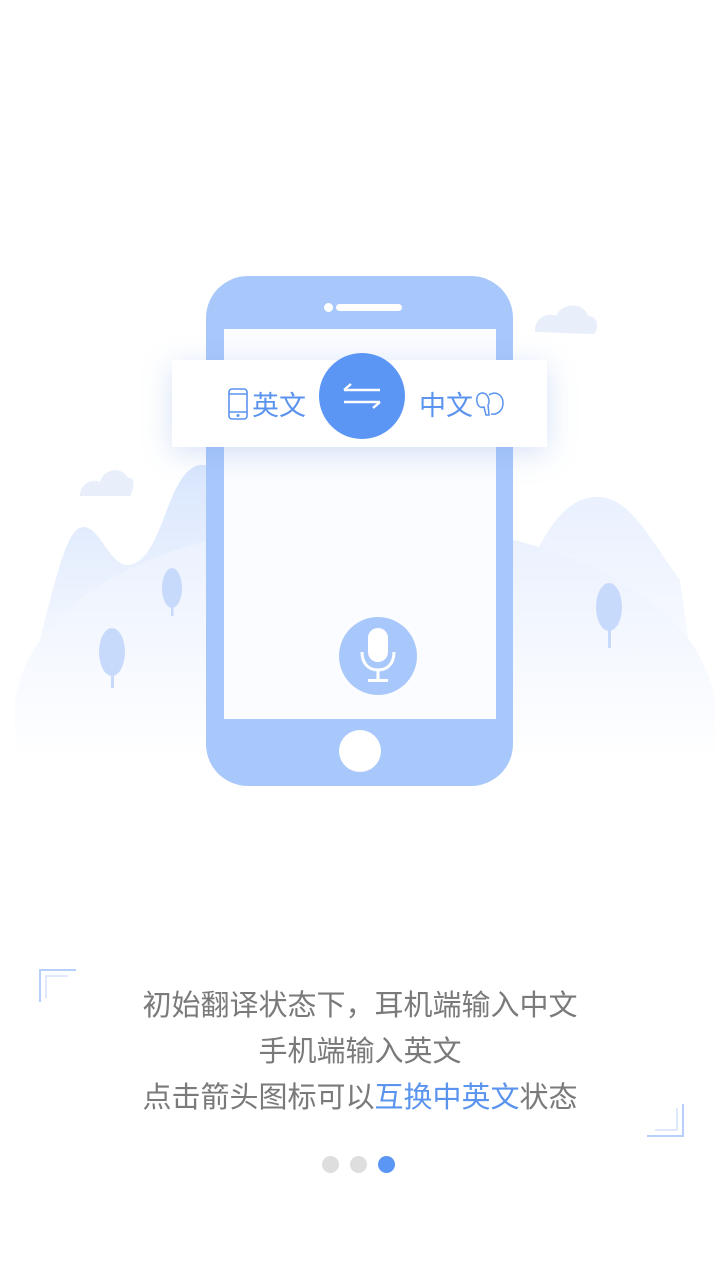 The width and height of the screenshot is (720, 1280). What do you see at coordinates (279, 406) in the screenshot?
I see `source-language-label: 英文` at bounding box center [279, 406].